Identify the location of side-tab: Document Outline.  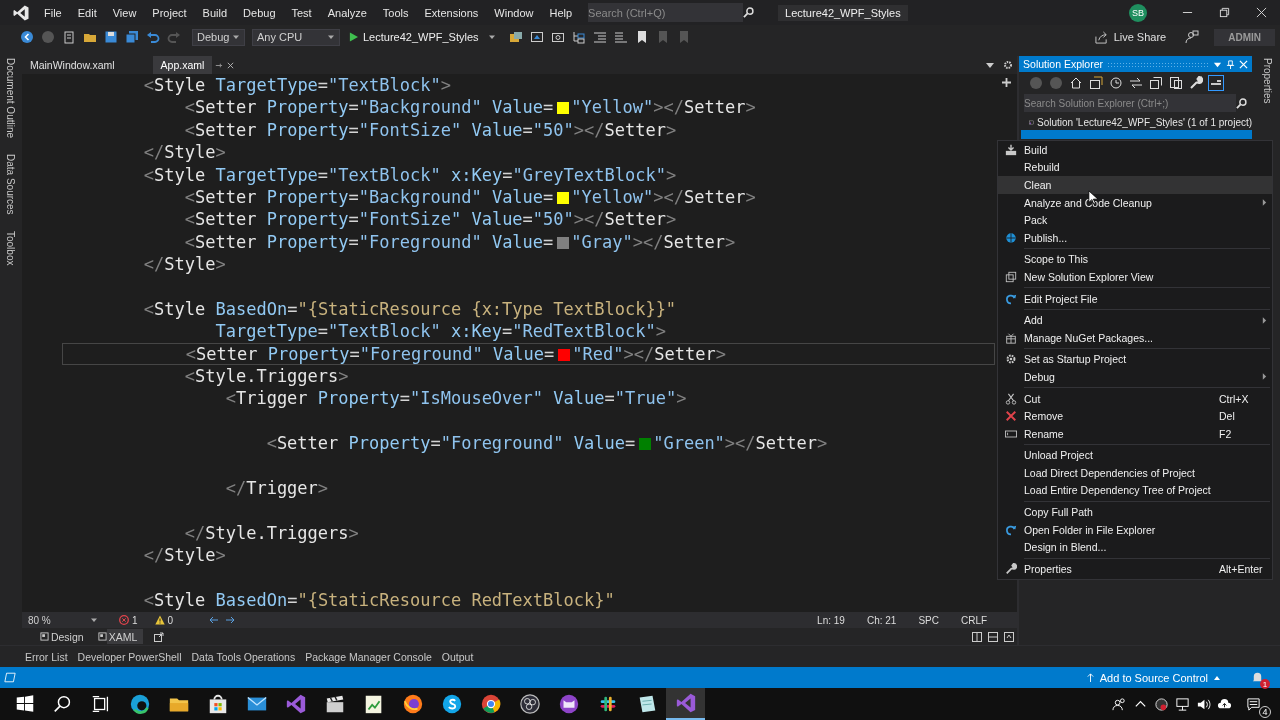
(11, 98).